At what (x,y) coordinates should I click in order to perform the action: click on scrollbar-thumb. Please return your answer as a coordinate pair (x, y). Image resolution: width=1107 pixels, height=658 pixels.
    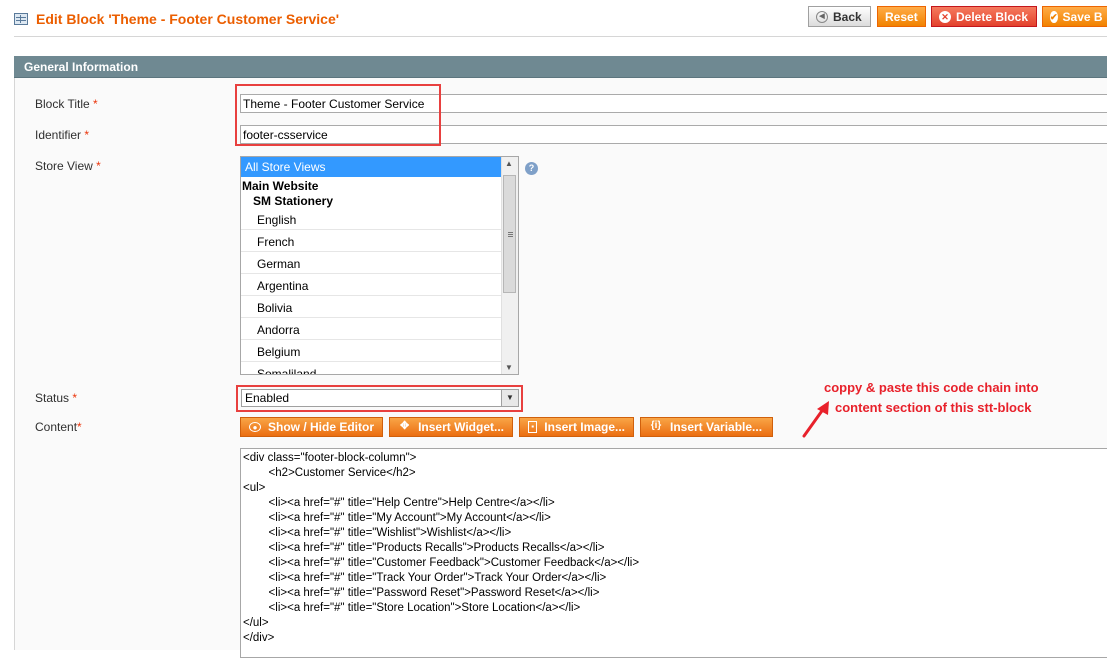
    Looking at the image, I should click on (509, 234).